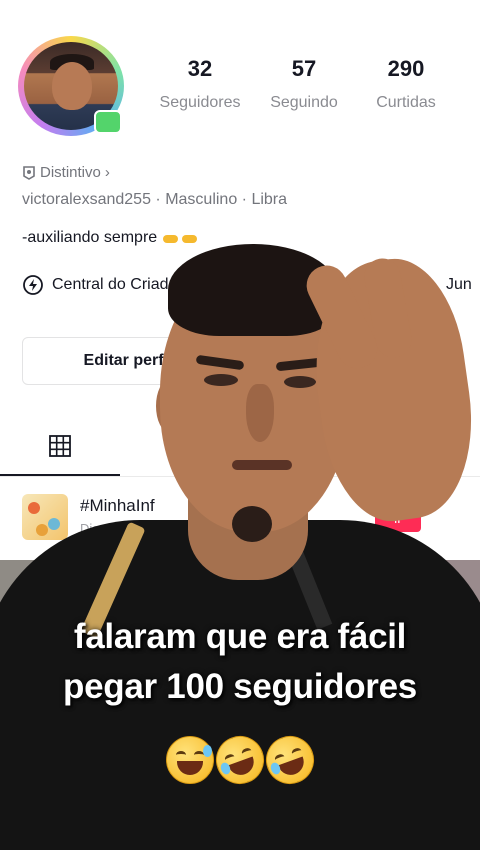  What do you see at coordinates (240, 686) in the screenshot?
I see `caption-line-2: pegar 100 seguidores` at bounding box center [240, 686].